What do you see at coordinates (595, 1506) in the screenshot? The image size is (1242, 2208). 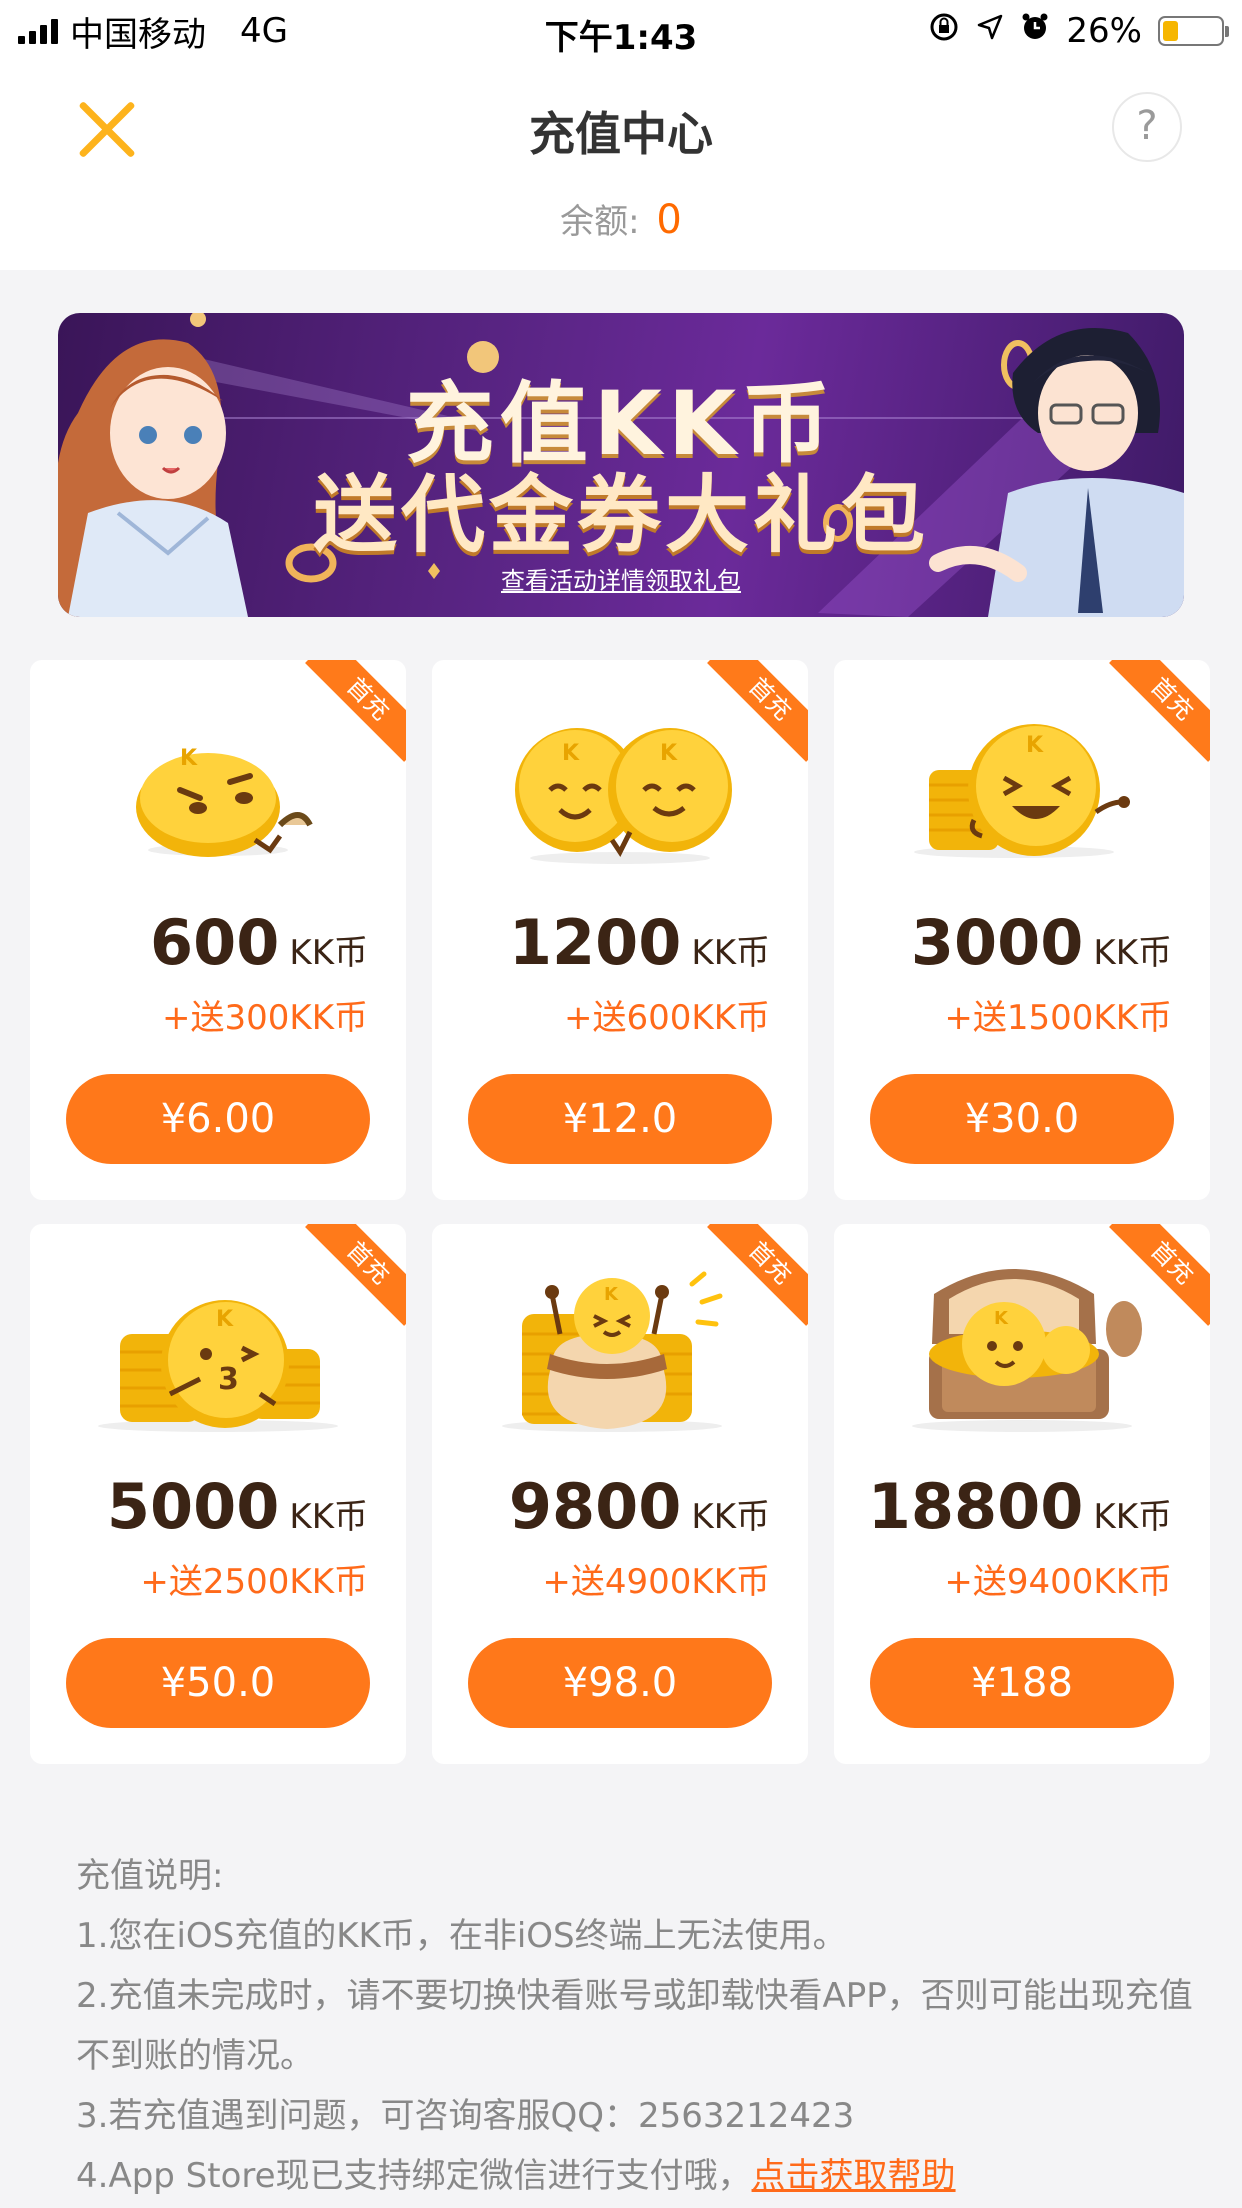 I see `coin-amount: 9800` at bounding box center [595, 1506].